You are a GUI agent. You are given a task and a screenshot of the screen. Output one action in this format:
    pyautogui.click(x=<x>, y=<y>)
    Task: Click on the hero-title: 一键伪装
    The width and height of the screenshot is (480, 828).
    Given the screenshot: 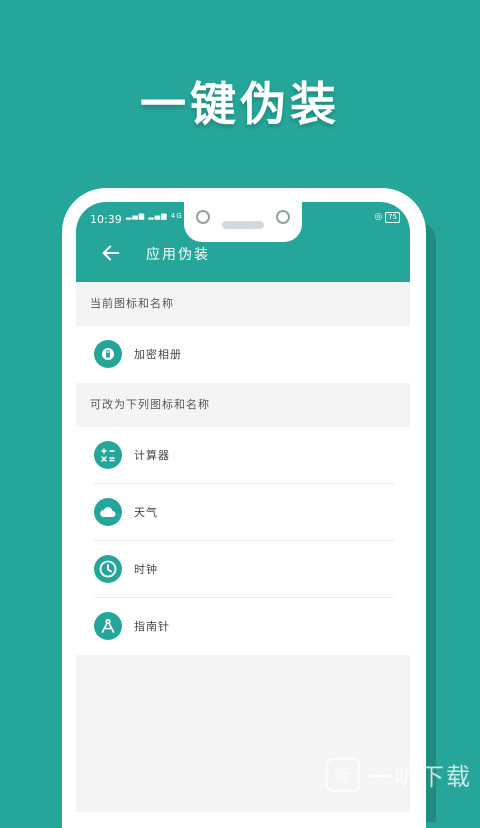 What is the action you would take?
    pyautogui.click(x=240, y=104)
    